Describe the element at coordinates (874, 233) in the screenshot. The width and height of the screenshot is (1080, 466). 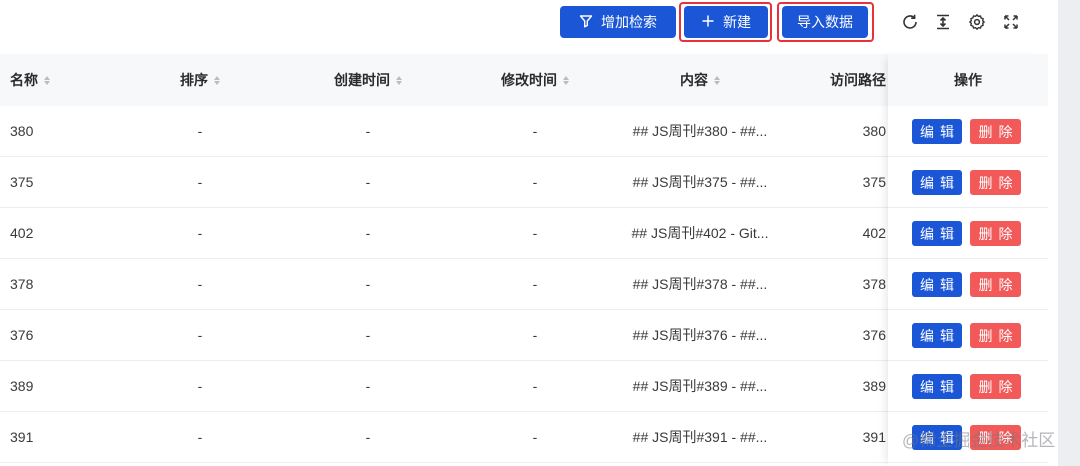
I see `cell-path: 402` at that location.